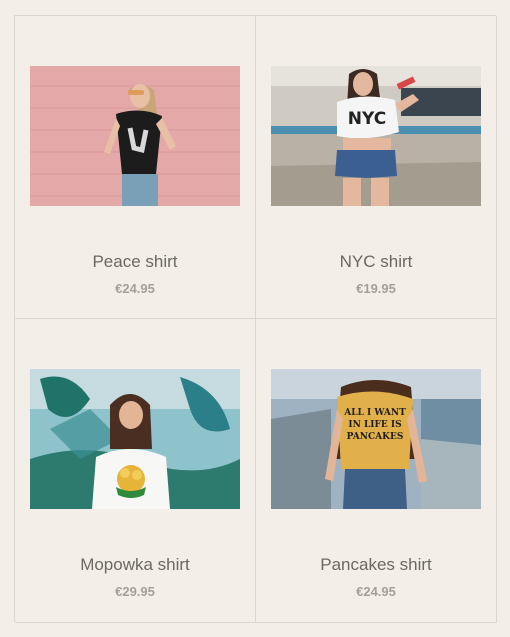 The image size is (510, 637). What do you see at coordinates (135, 591) in the screenshot?
I see `product-price: €29.95` at bounding box center [135, 591].